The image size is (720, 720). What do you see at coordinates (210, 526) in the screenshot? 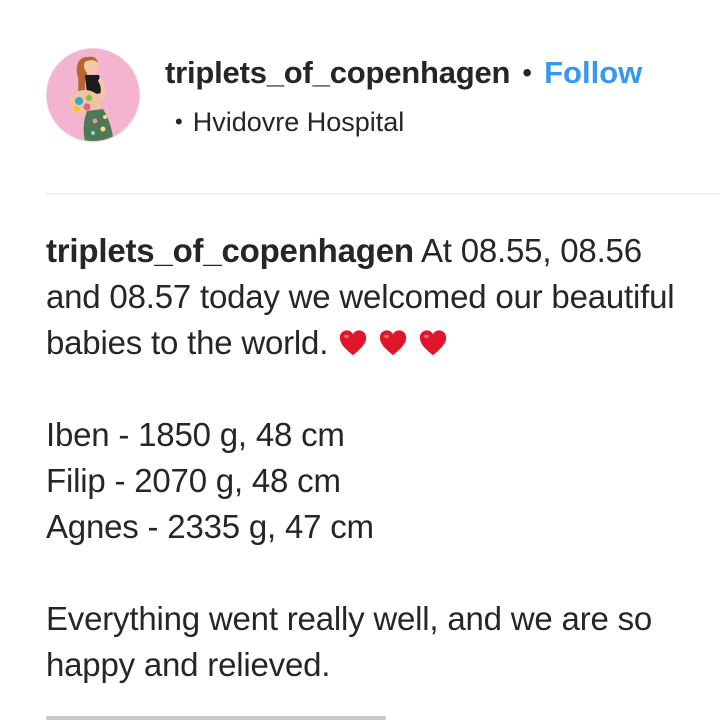
I see `baby-line-agnes: Agnes - 2335 g, 47 cm` at bounding box center [210, 526].